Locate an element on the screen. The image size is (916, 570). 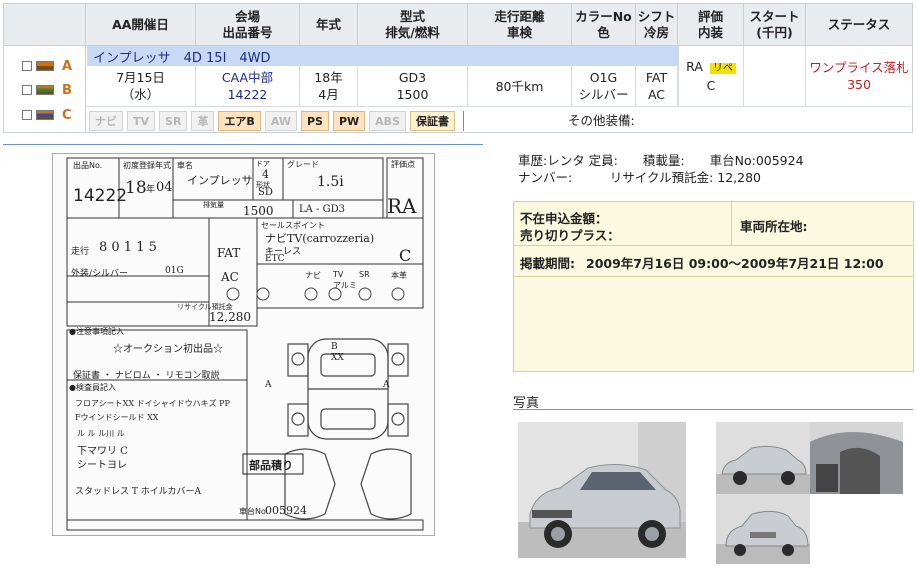
badge-separator is located at coordinates (463, 121).